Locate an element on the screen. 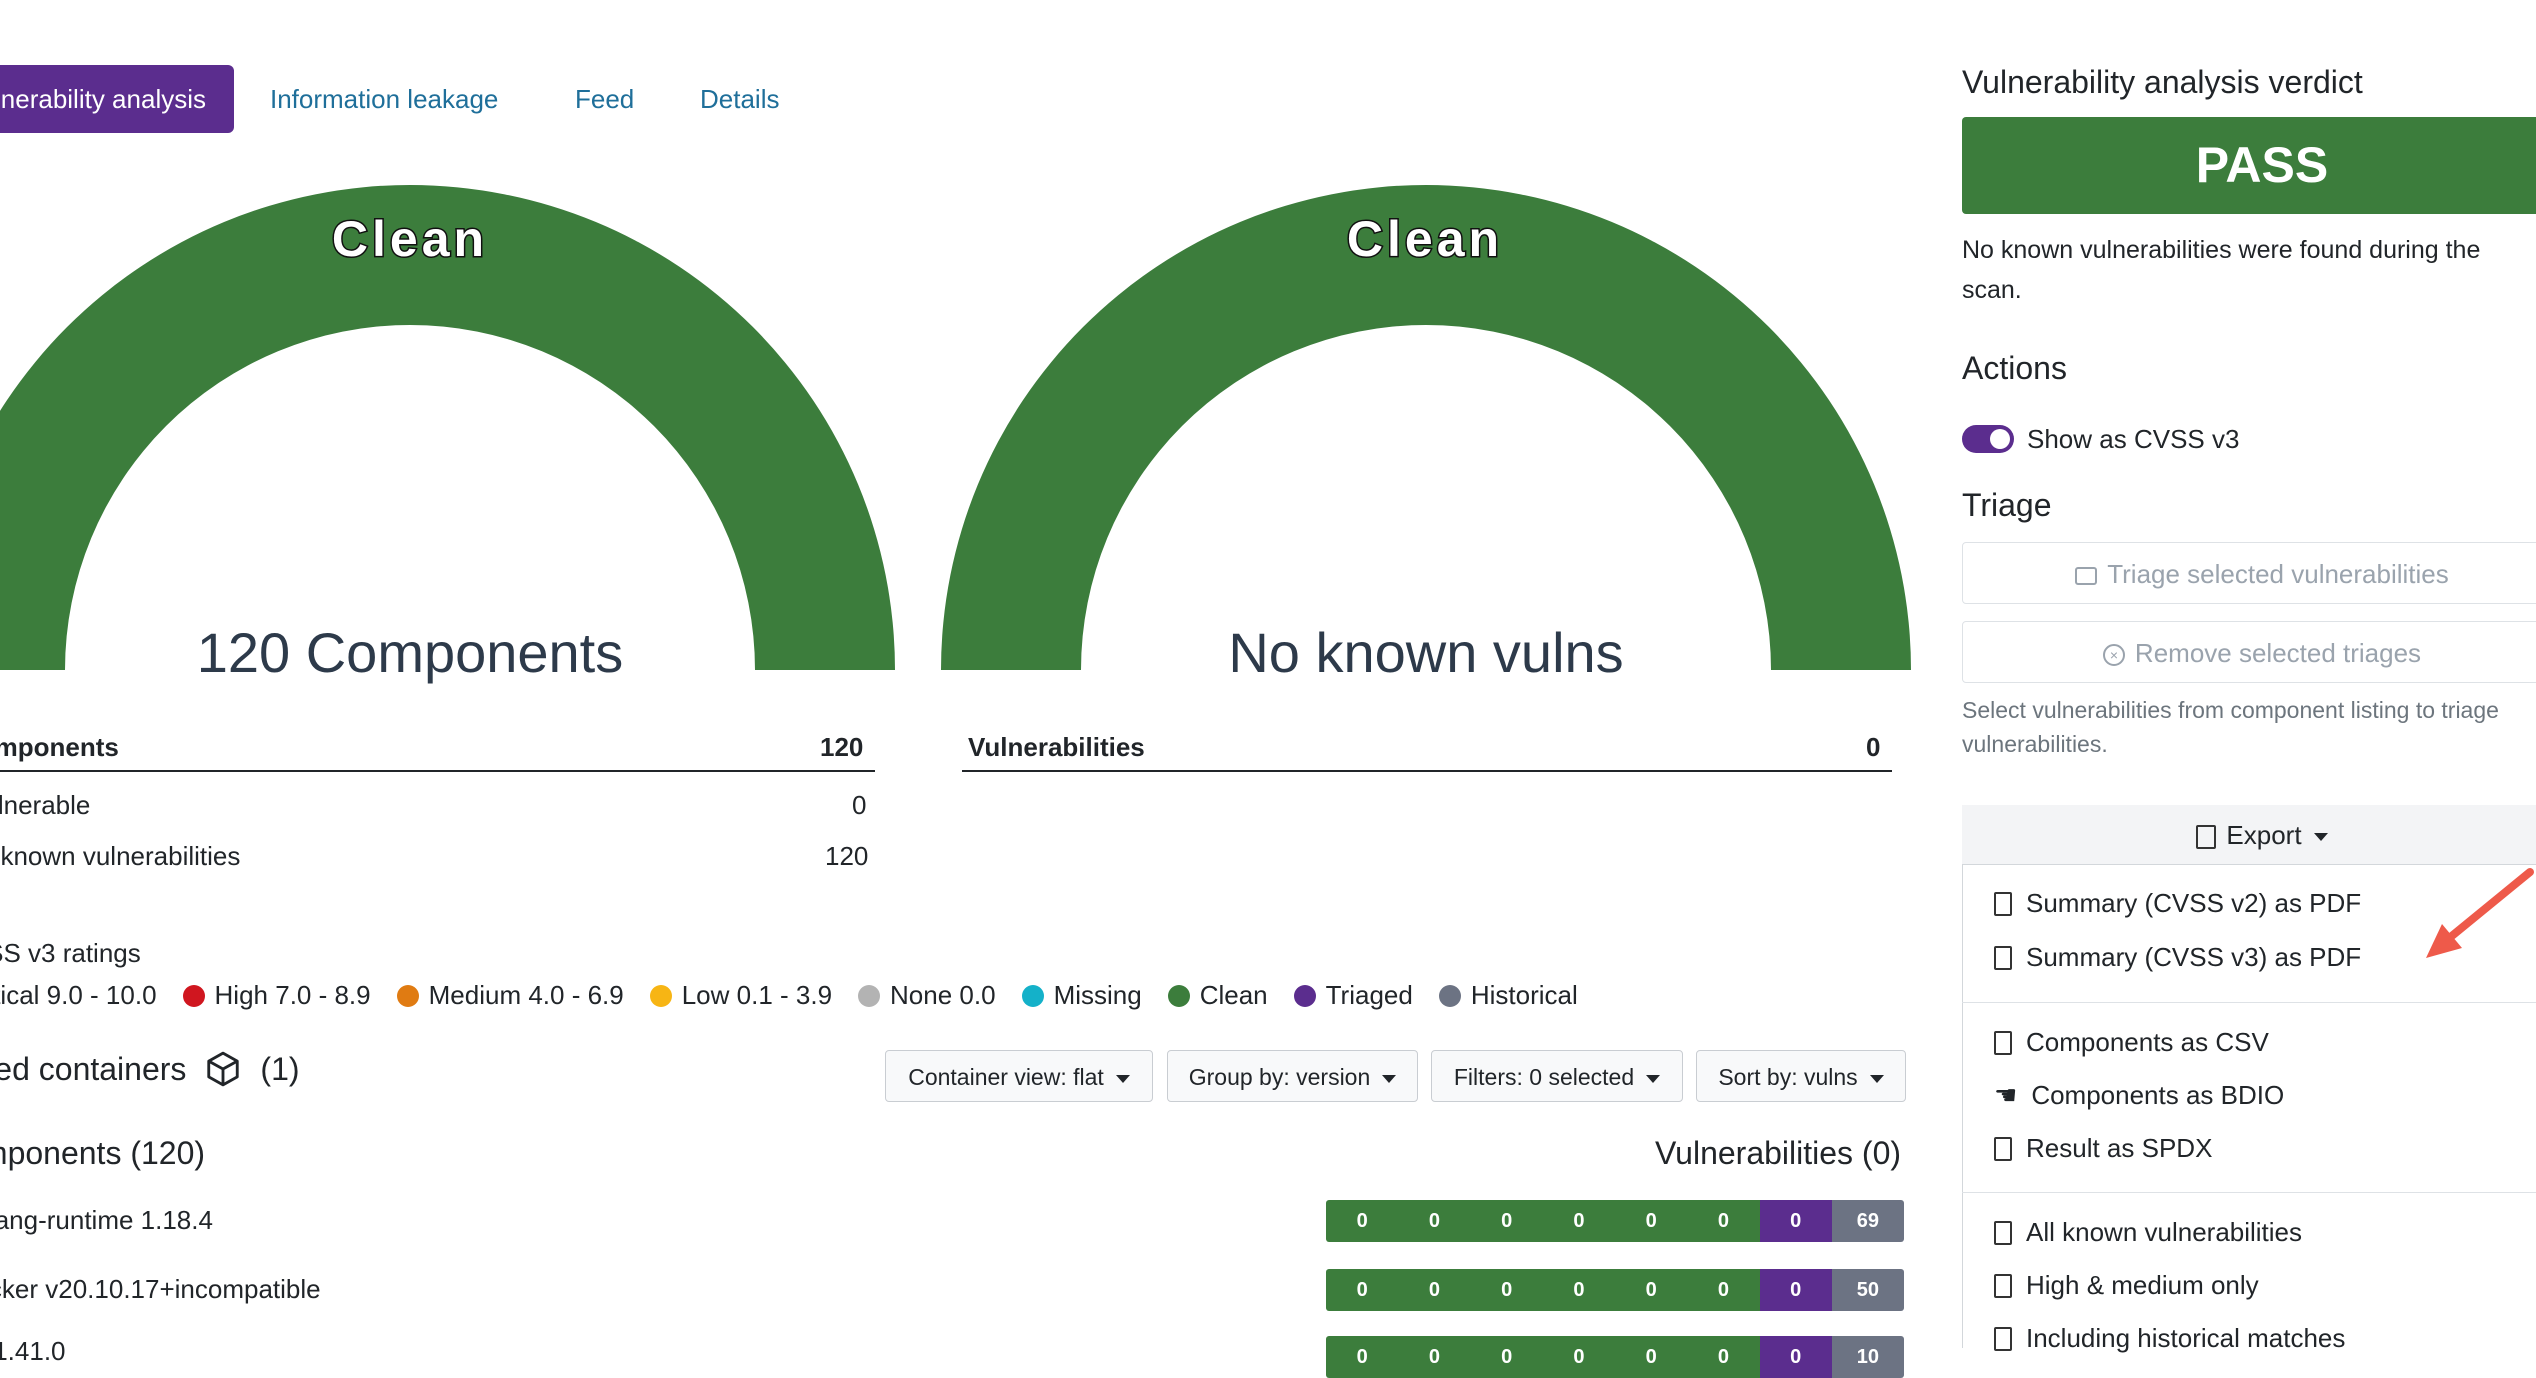  filters-dropdown: Filters: 0 selected is located at coordinates (1557, 1076).